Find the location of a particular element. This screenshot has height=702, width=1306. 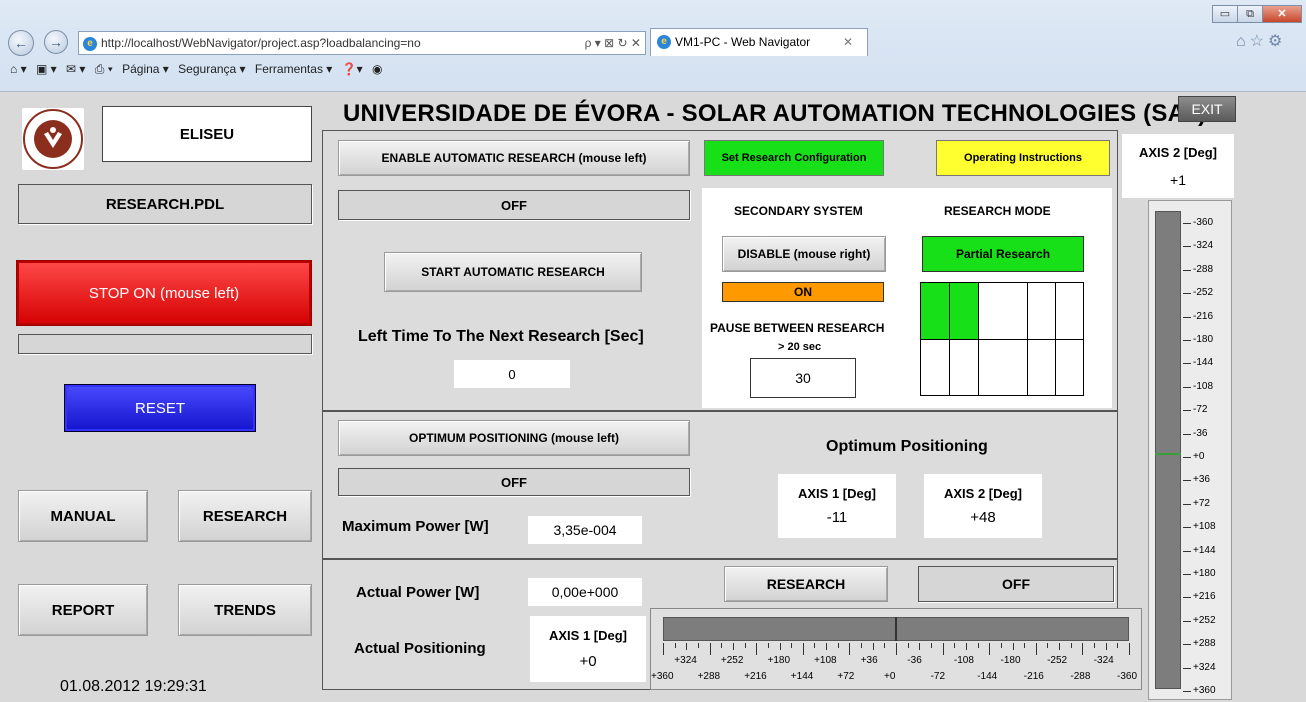

university-logo is located at coordinates (53, 139).